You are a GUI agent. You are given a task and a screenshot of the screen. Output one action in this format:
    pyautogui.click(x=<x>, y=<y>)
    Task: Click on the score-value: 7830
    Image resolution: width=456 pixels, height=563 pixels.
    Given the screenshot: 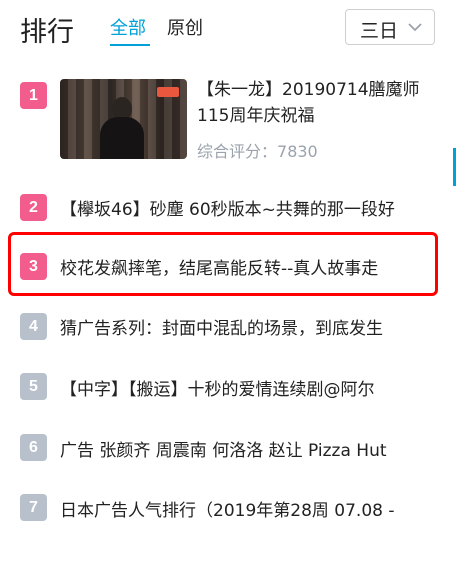 What is the action you would take?
    pyautogui.click(x=297, y=151)
    